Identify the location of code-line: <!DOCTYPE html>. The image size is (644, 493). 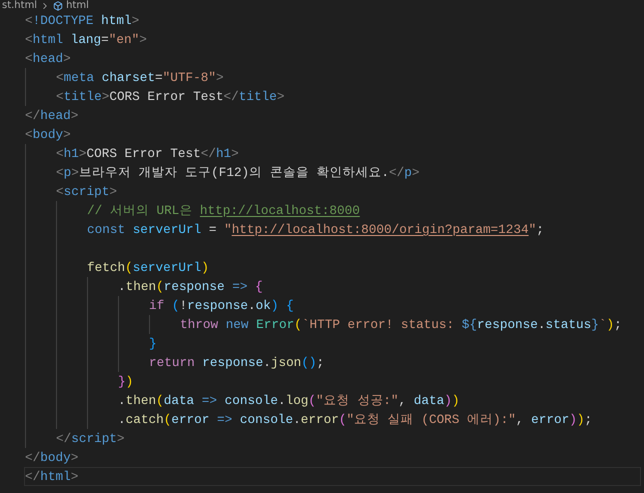
(82, 21).